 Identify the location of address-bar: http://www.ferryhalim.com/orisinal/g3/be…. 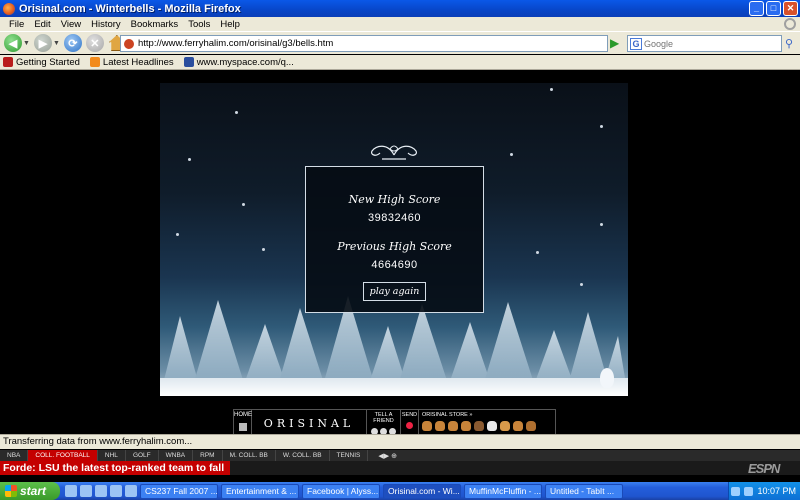
(364, 43).